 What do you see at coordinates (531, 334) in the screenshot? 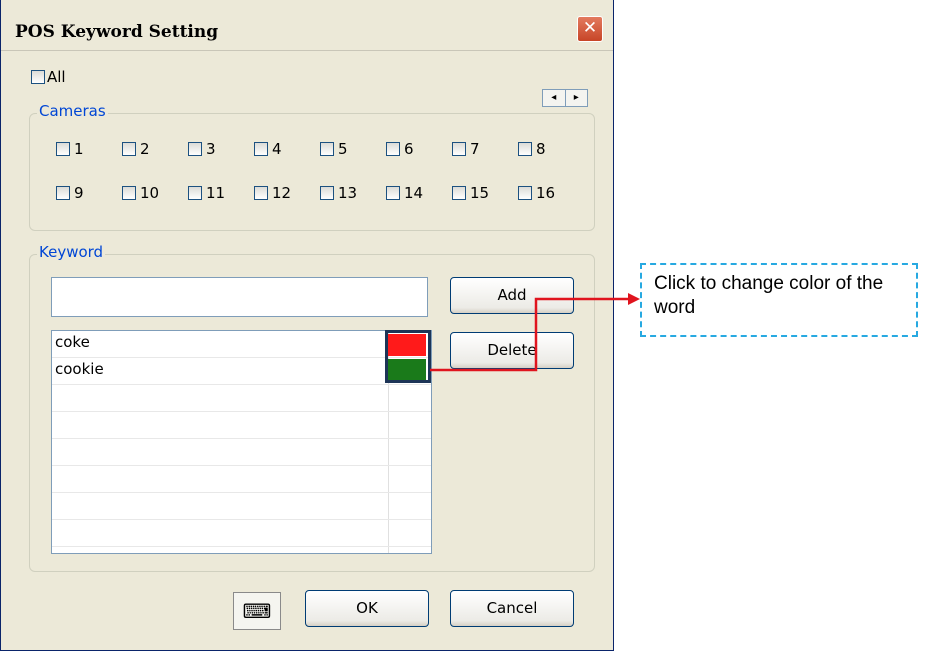
I see `annotation-arrow-line` at bounding box center [531, 334].